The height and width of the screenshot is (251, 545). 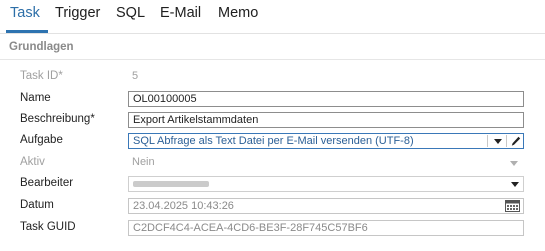 What do you see at coordinates (57, 119) in the screenshot?
I see `beschreibung-label: Beschreibung*` at bounding box center [57, 119].